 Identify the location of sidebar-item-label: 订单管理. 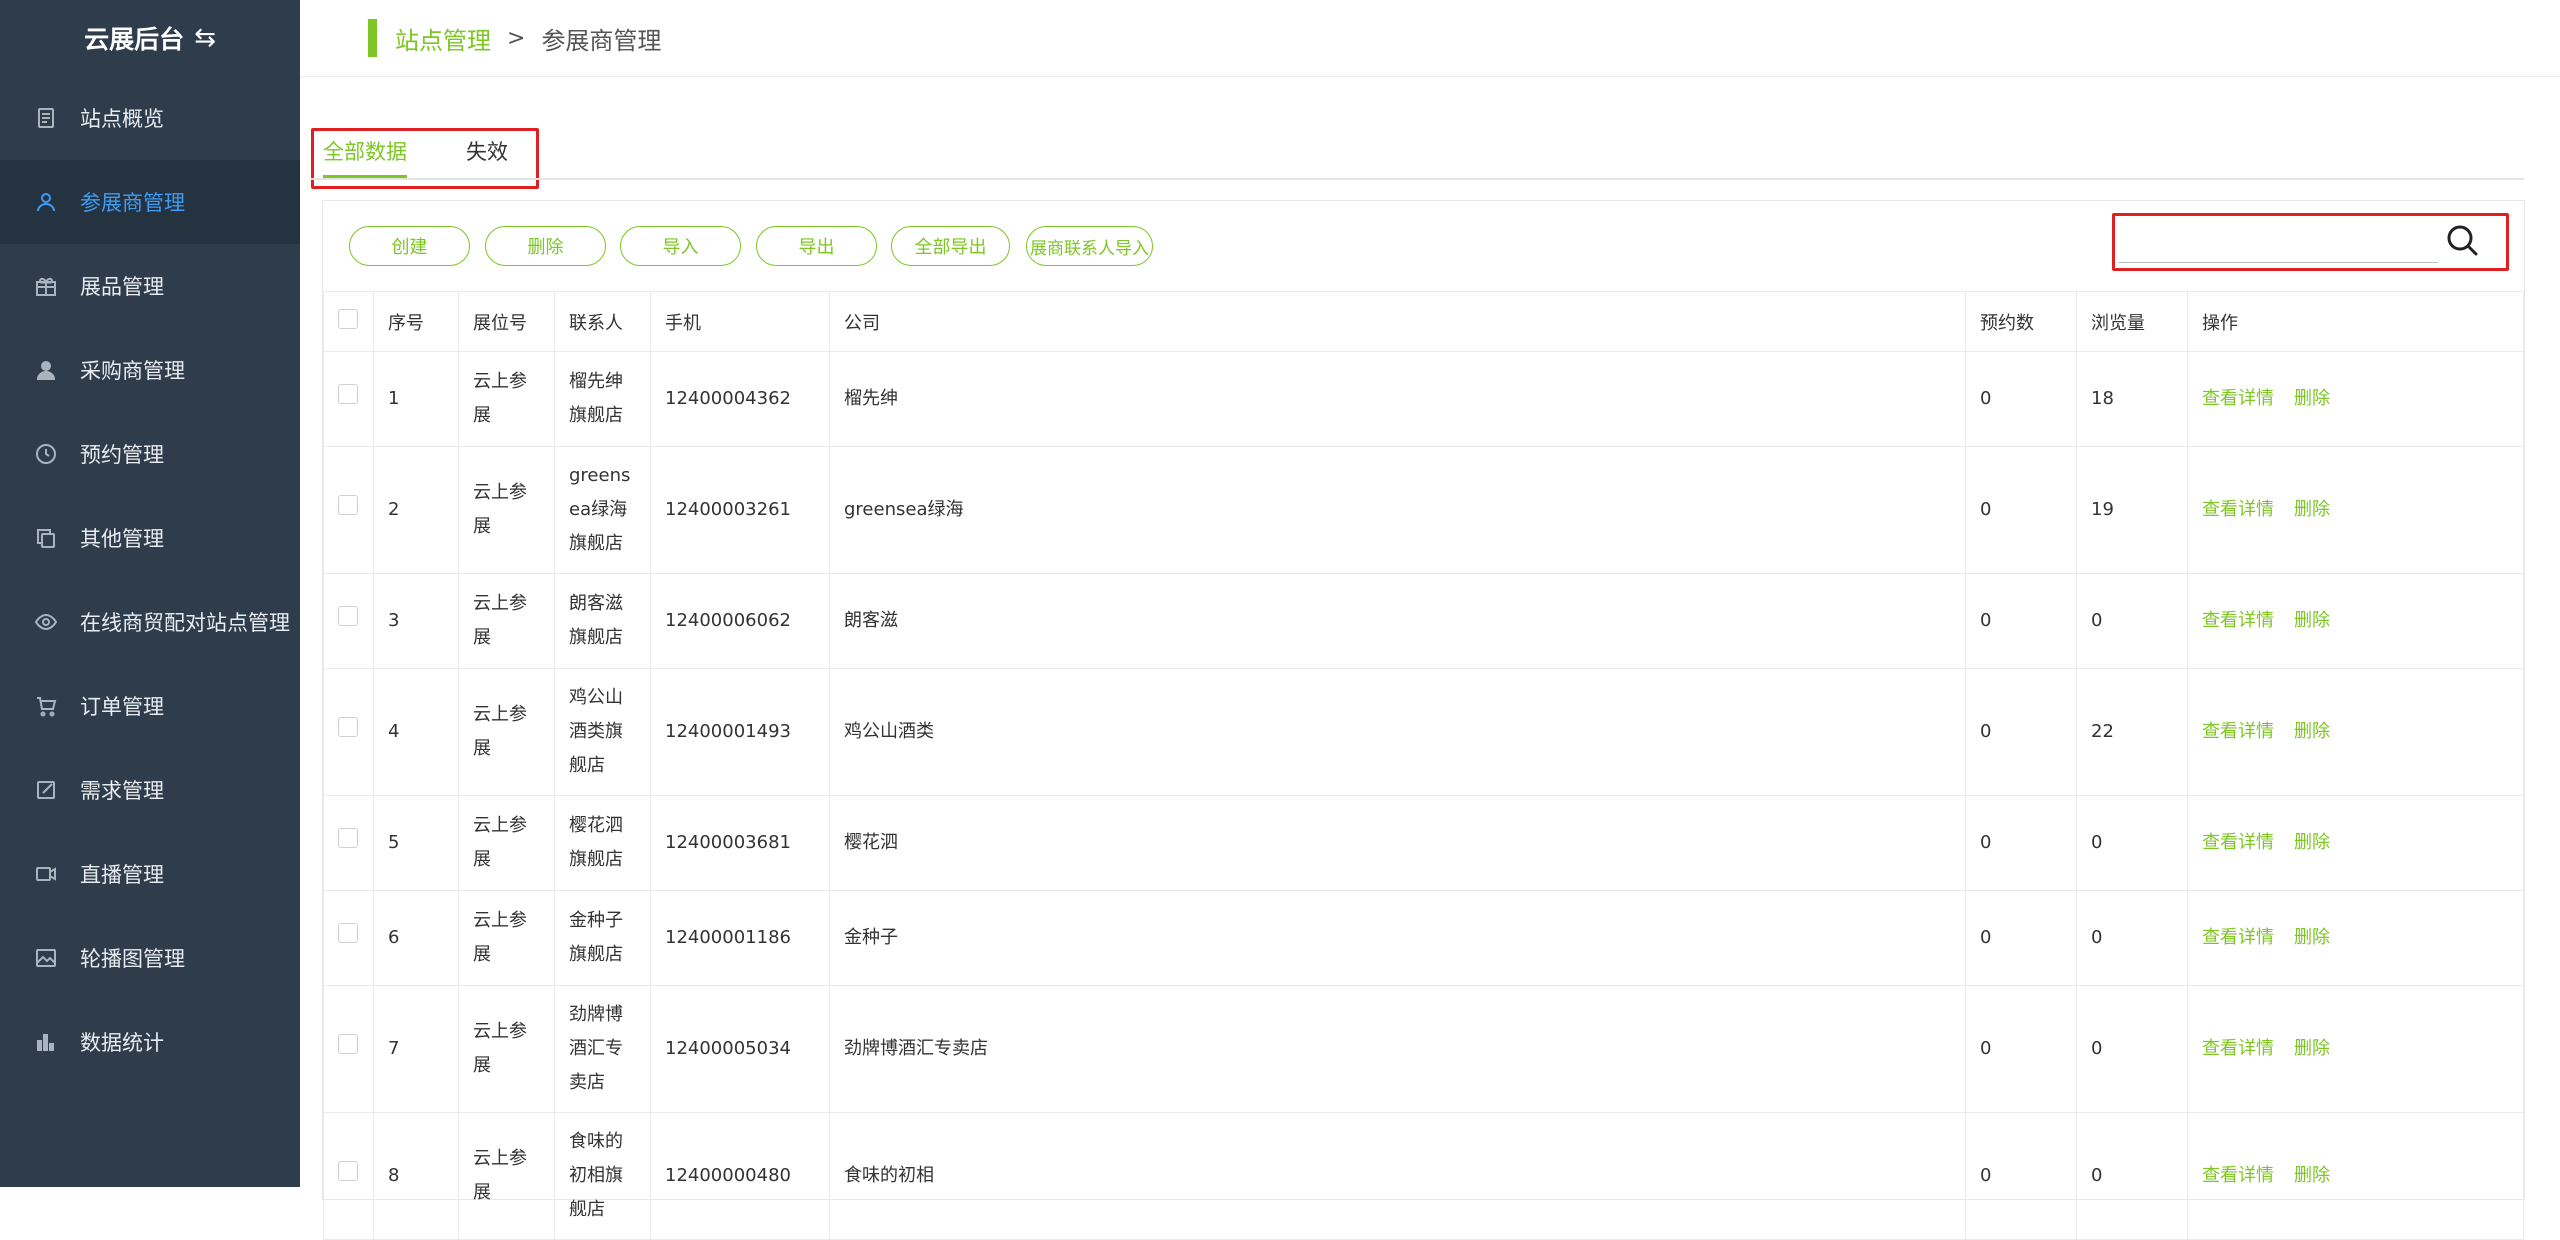
(122, 707).